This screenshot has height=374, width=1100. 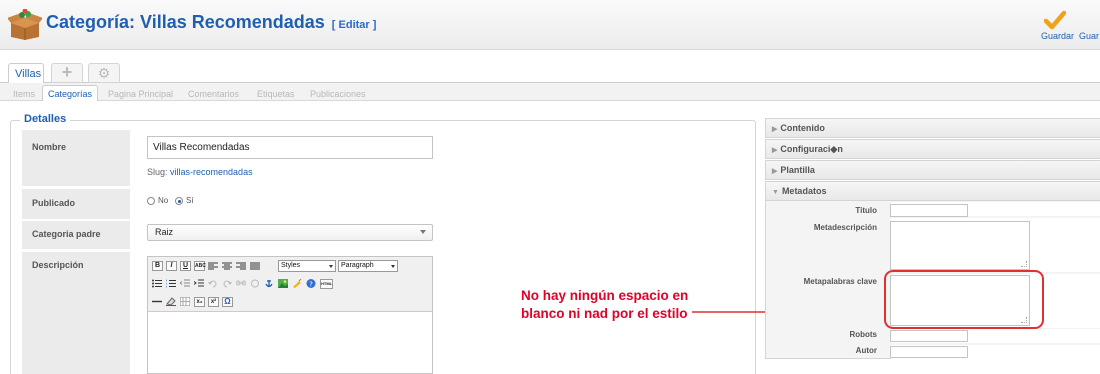 What do you see at coordinates (1055, 20) in the screenshot?
I see `checkmark-icon` at bounding box center [1055, 20].